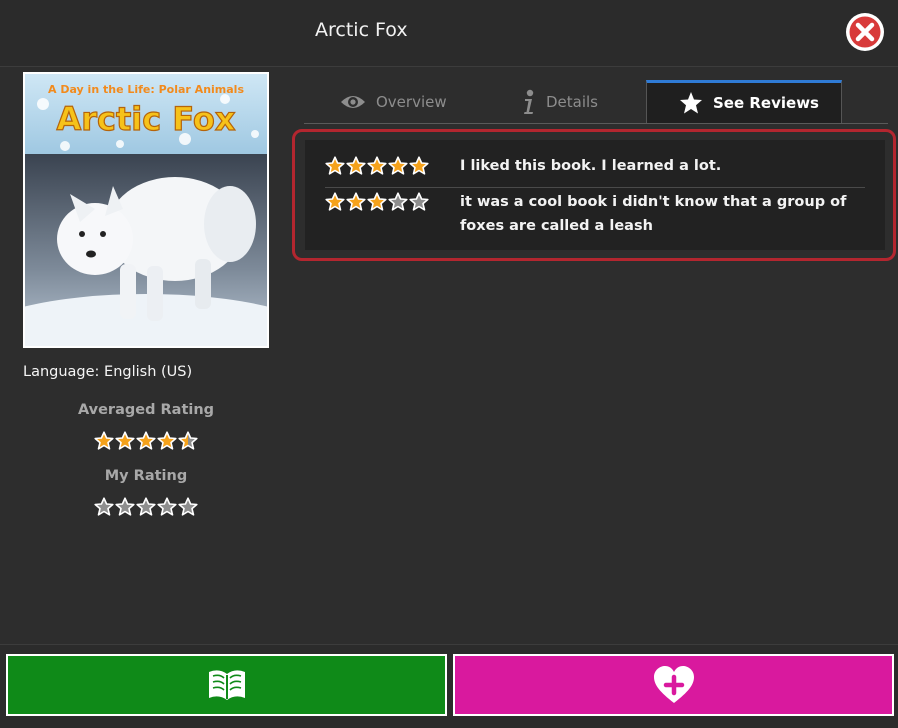 This screenshot has width=898, height=728. I want to click on tab-overview-label: Overview, so click(411, 101).